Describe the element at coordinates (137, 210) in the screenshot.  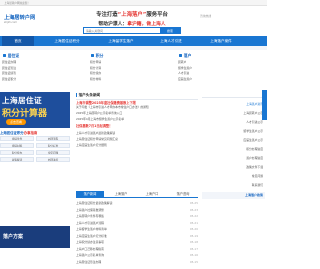
I see `list-item: 上海落户社保基数调整 05-23` at that location.